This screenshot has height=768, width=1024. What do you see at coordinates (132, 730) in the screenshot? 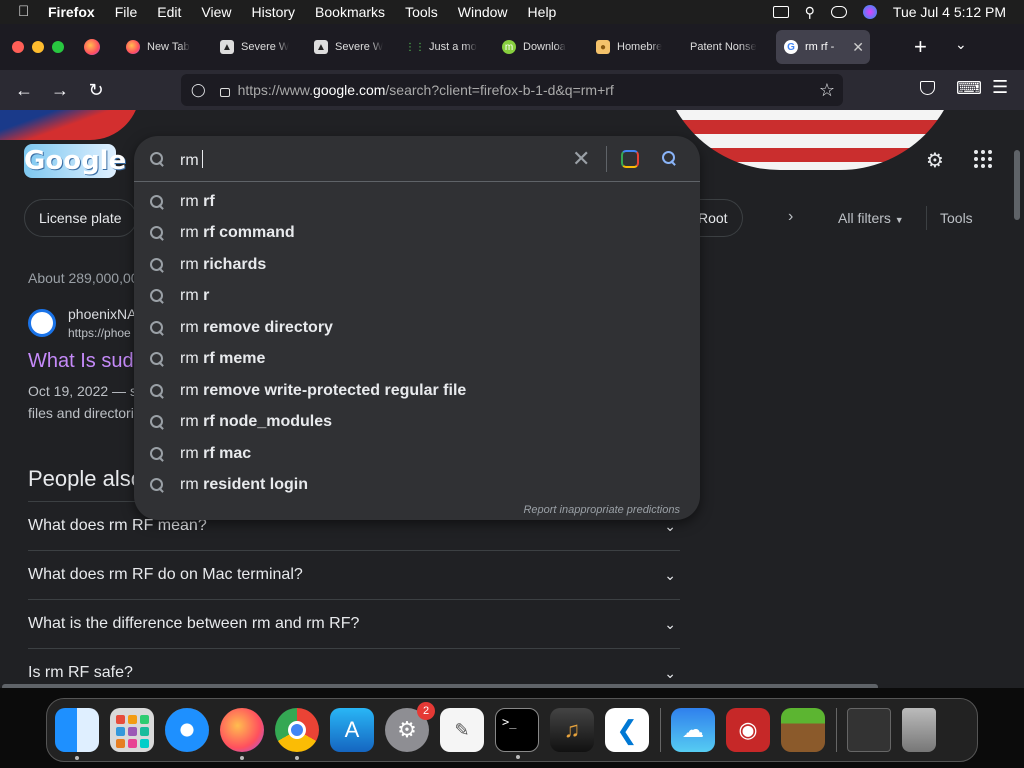
I see `launchpad-icon` at bounding box center [132, 730].